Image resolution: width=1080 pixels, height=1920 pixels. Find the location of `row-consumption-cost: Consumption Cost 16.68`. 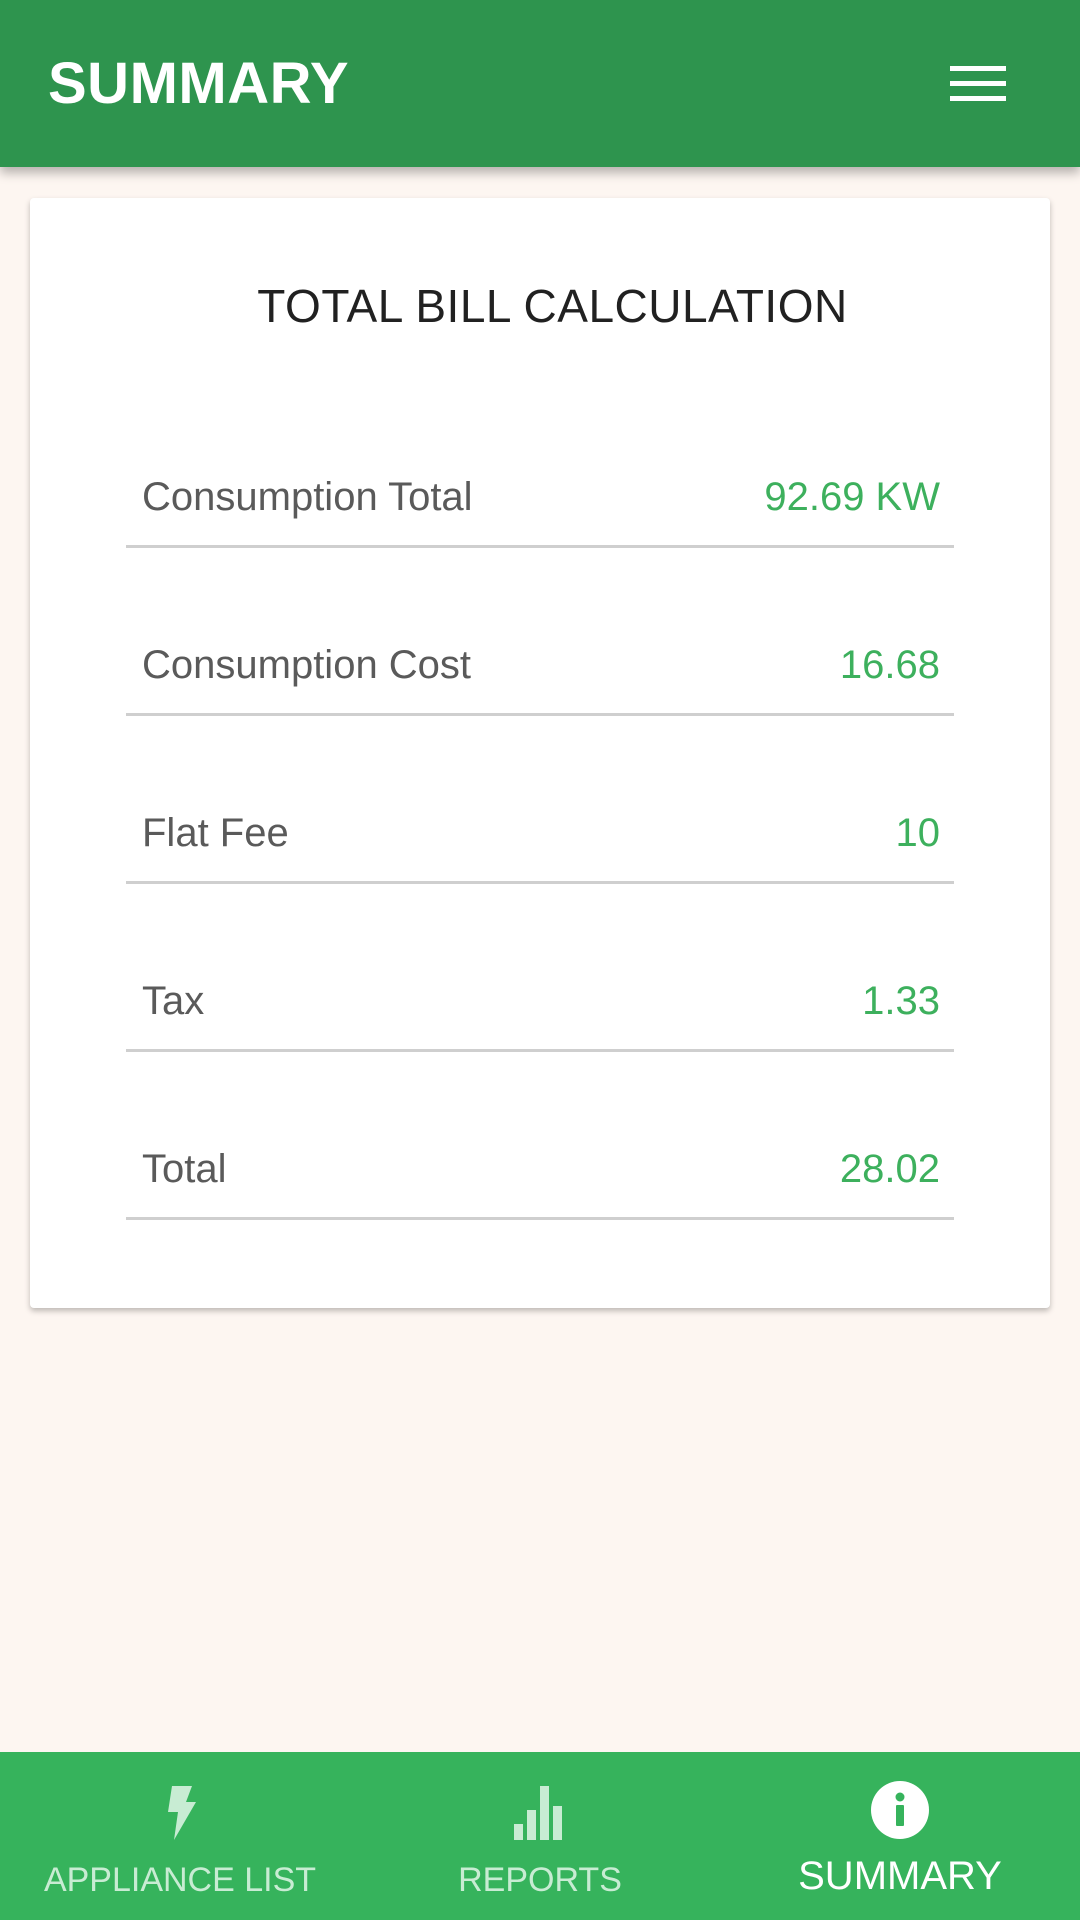

row-consumption-cost: Consumption Cost 16.68 is located at coordinates (540, 672).